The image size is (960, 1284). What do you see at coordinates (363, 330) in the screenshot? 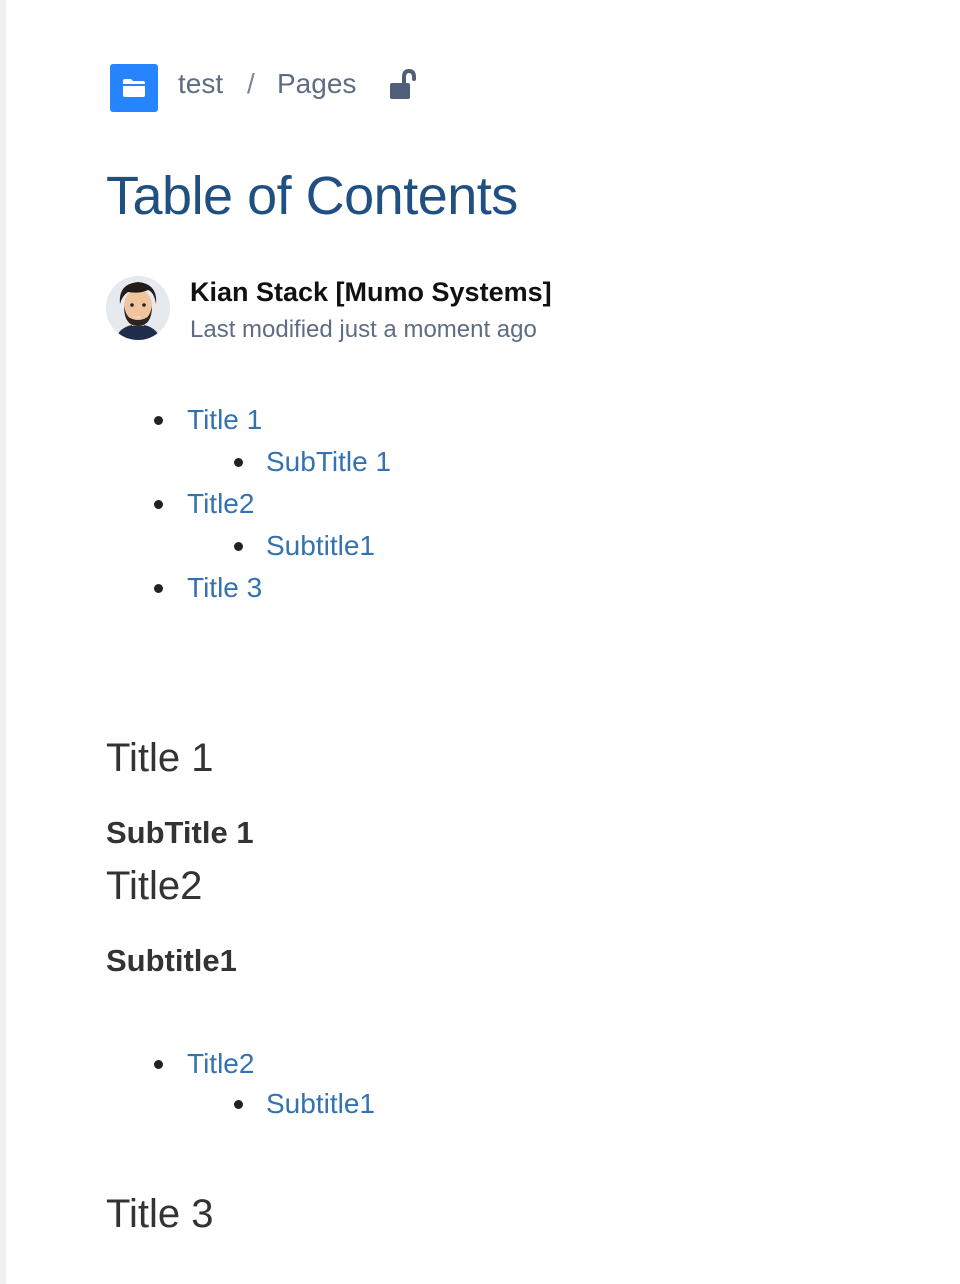
I see `last-modified-text: Last modified just a moment ago` at bounding box center [363, 330].